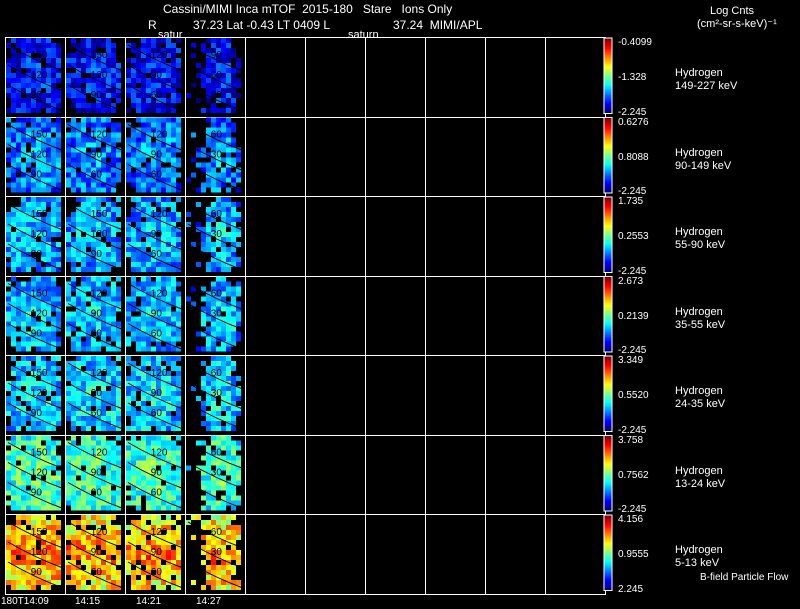  Describe the element at coordinates (37, 95) in the screenshot. I see `contour-label: 90` at that location.